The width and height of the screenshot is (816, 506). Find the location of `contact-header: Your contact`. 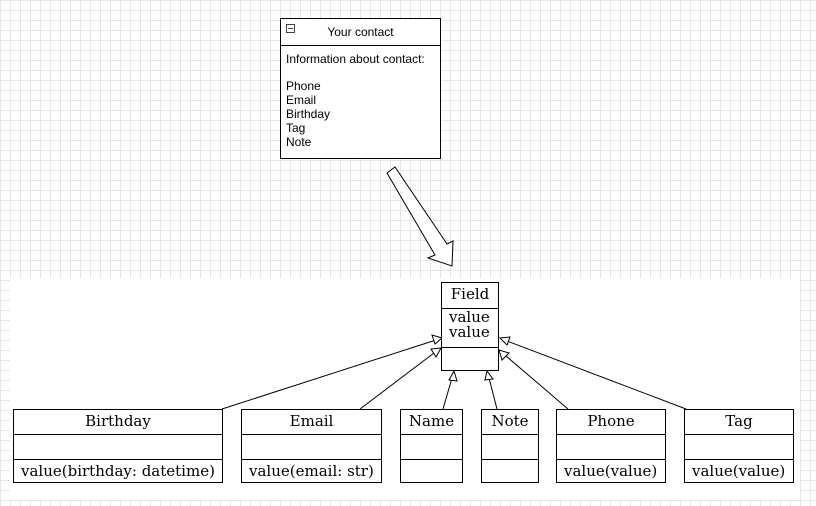

contact-header: Your contact is located at coordinates (360, 32).